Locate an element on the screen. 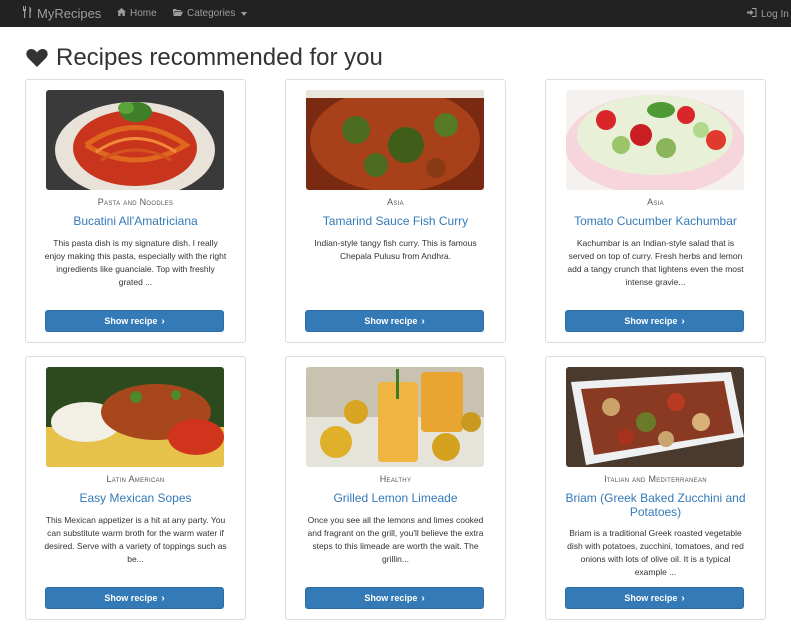  recipe-photo-briam is located at coordinates (655, 417).